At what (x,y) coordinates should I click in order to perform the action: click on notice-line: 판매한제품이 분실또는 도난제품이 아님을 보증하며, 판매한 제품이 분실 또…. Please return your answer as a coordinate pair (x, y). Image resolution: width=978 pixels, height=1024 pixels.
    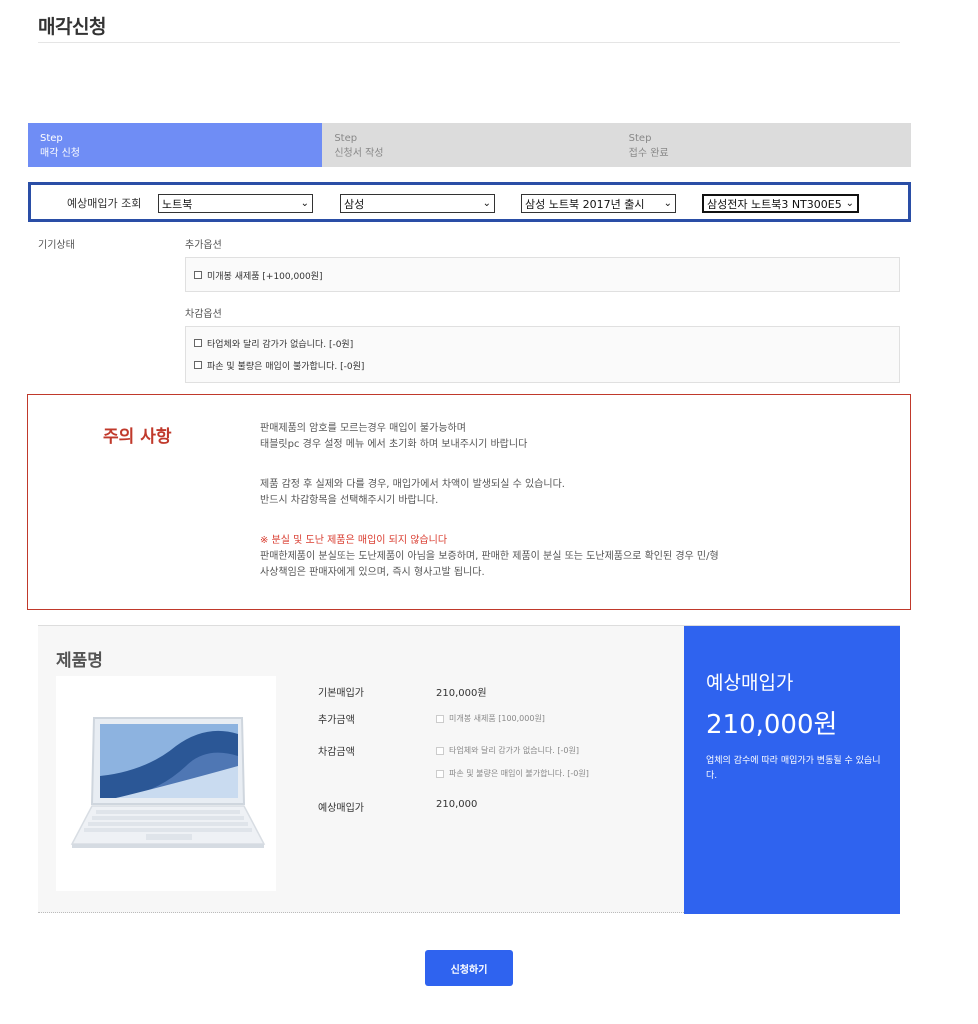
    Looking at the image, I should click on (489, 556).